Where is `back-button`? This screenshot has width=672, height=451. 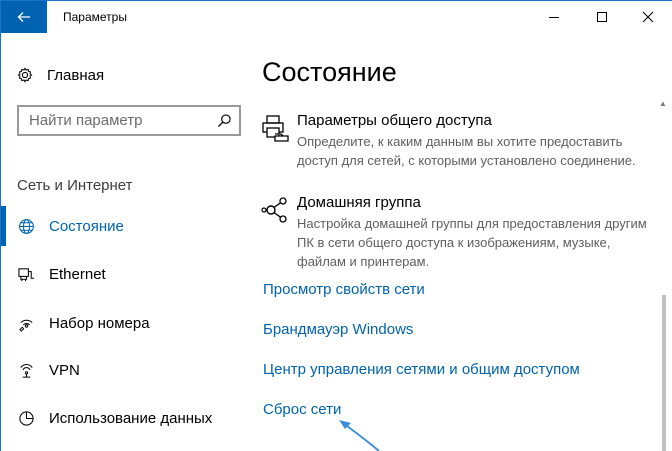
back-button is located at coordinates (24, 17).